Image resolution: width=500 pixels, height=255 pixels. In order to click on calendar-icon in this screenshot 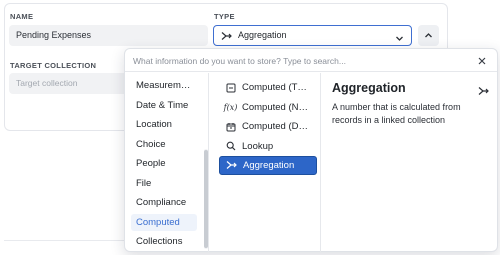, I will do `click(230, 126)`.